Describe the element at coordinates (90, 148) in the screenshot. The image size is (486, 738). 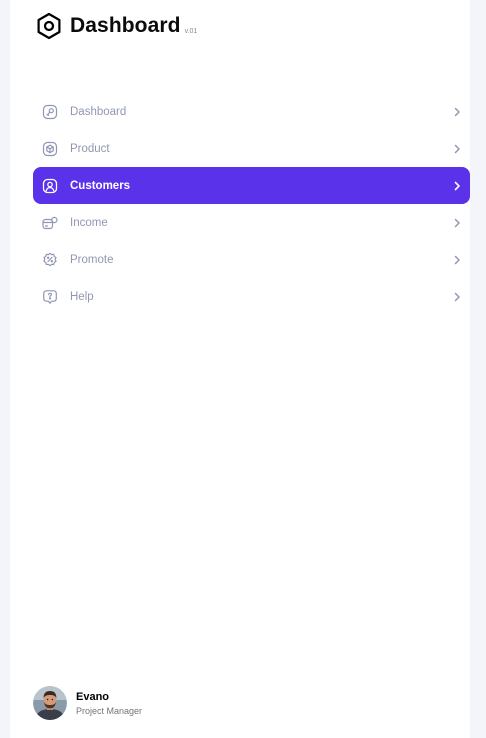
I see `nav-label-product: Product` at that location.